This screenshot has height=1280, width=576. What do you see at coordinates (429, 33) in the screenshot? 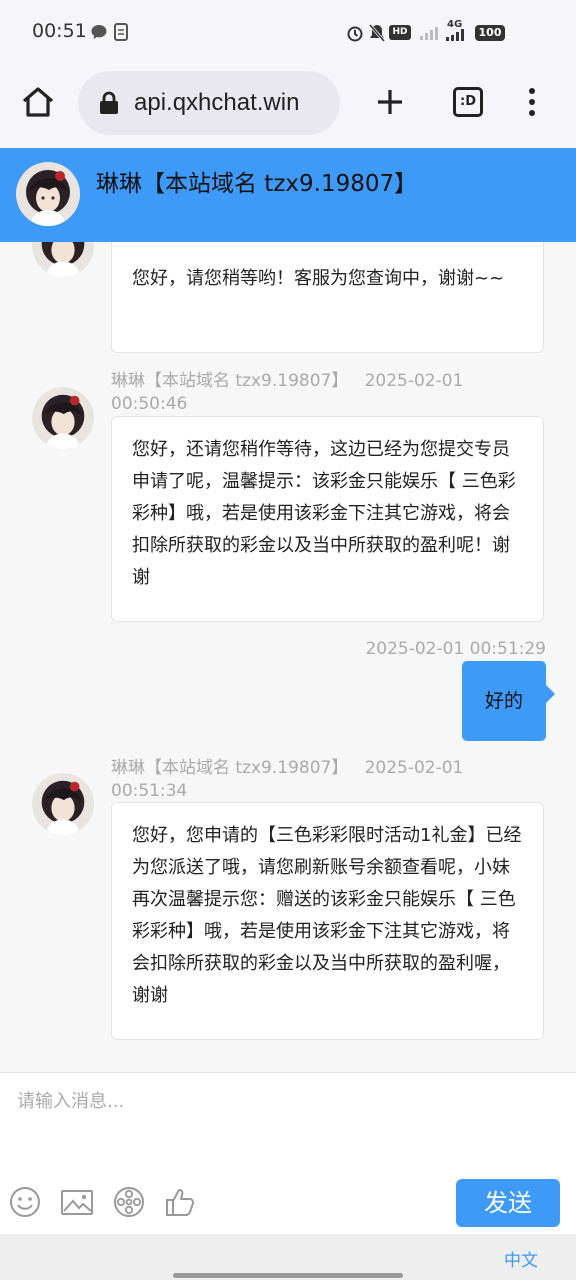
I see `signal-weak-icon` at bounding box center [429, 33].